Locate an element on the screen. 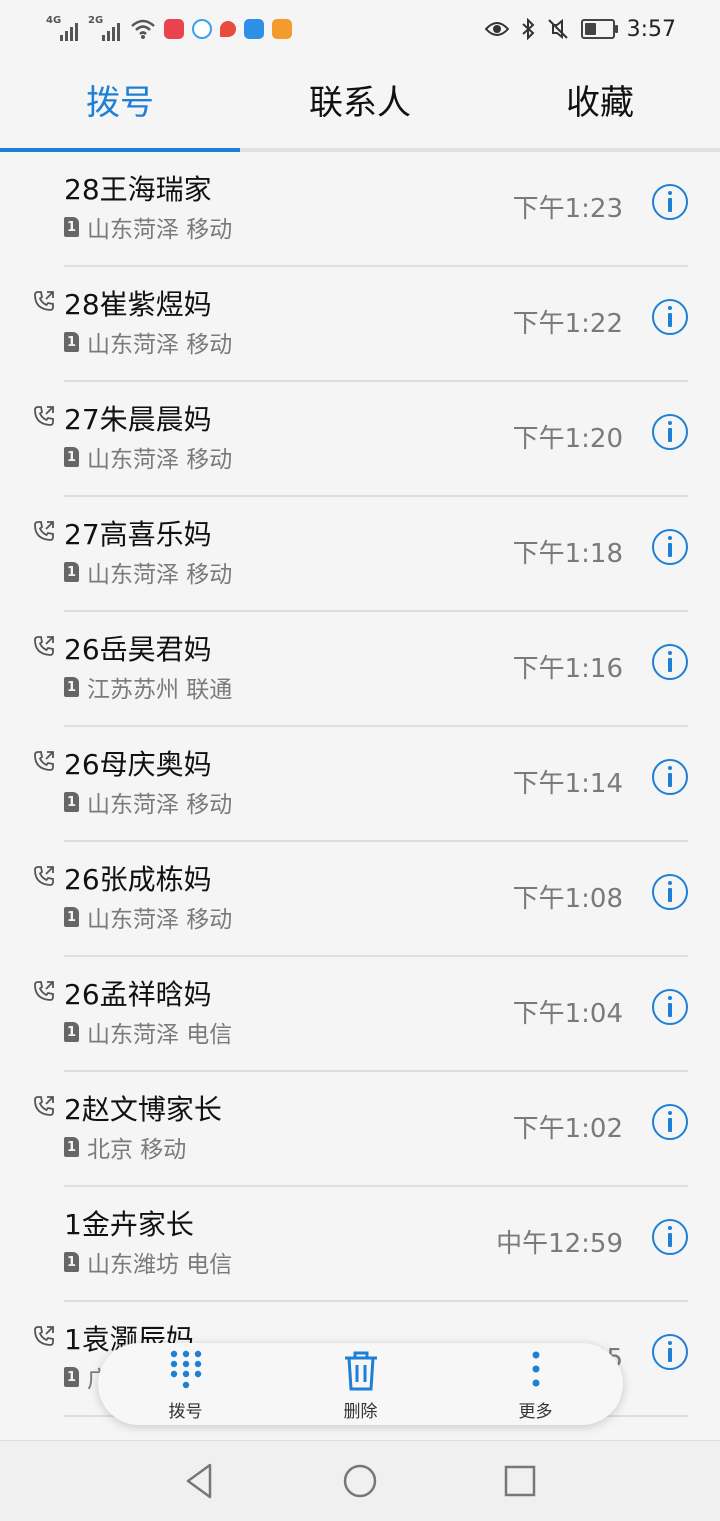 This screenshot has height=1521, width=720. eye-icon is located at coordinates (496, 29).